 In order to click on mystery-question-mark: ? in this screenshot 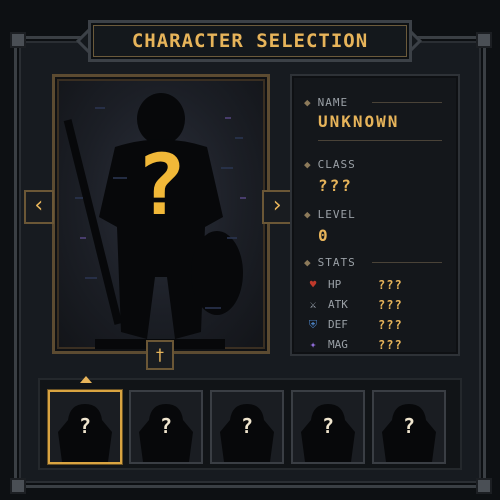, I will do `click(161, 185)`.